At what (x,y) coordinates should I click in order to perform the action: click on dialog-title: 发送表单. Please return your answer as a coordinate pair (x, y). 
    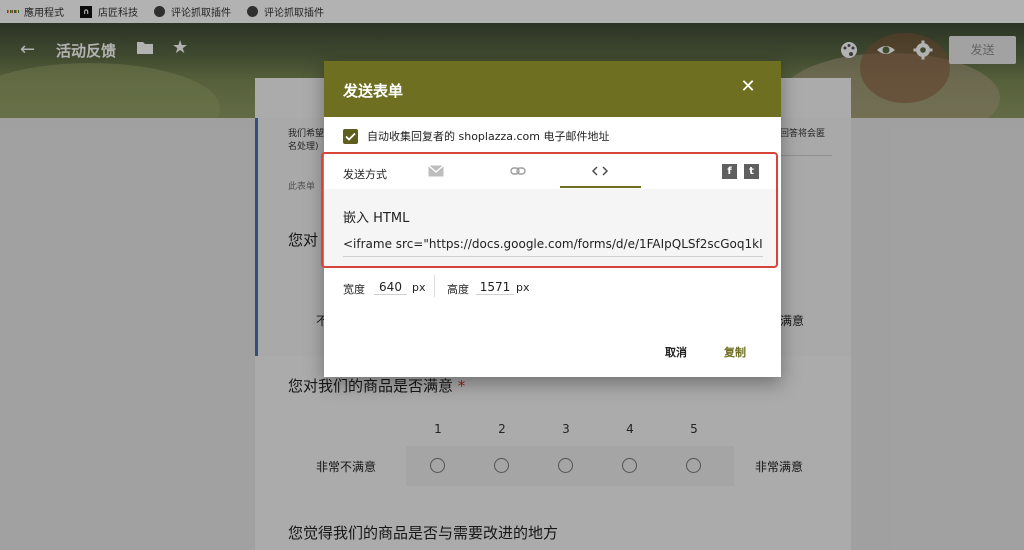
    Looking at the image, I should click on (373, 91).